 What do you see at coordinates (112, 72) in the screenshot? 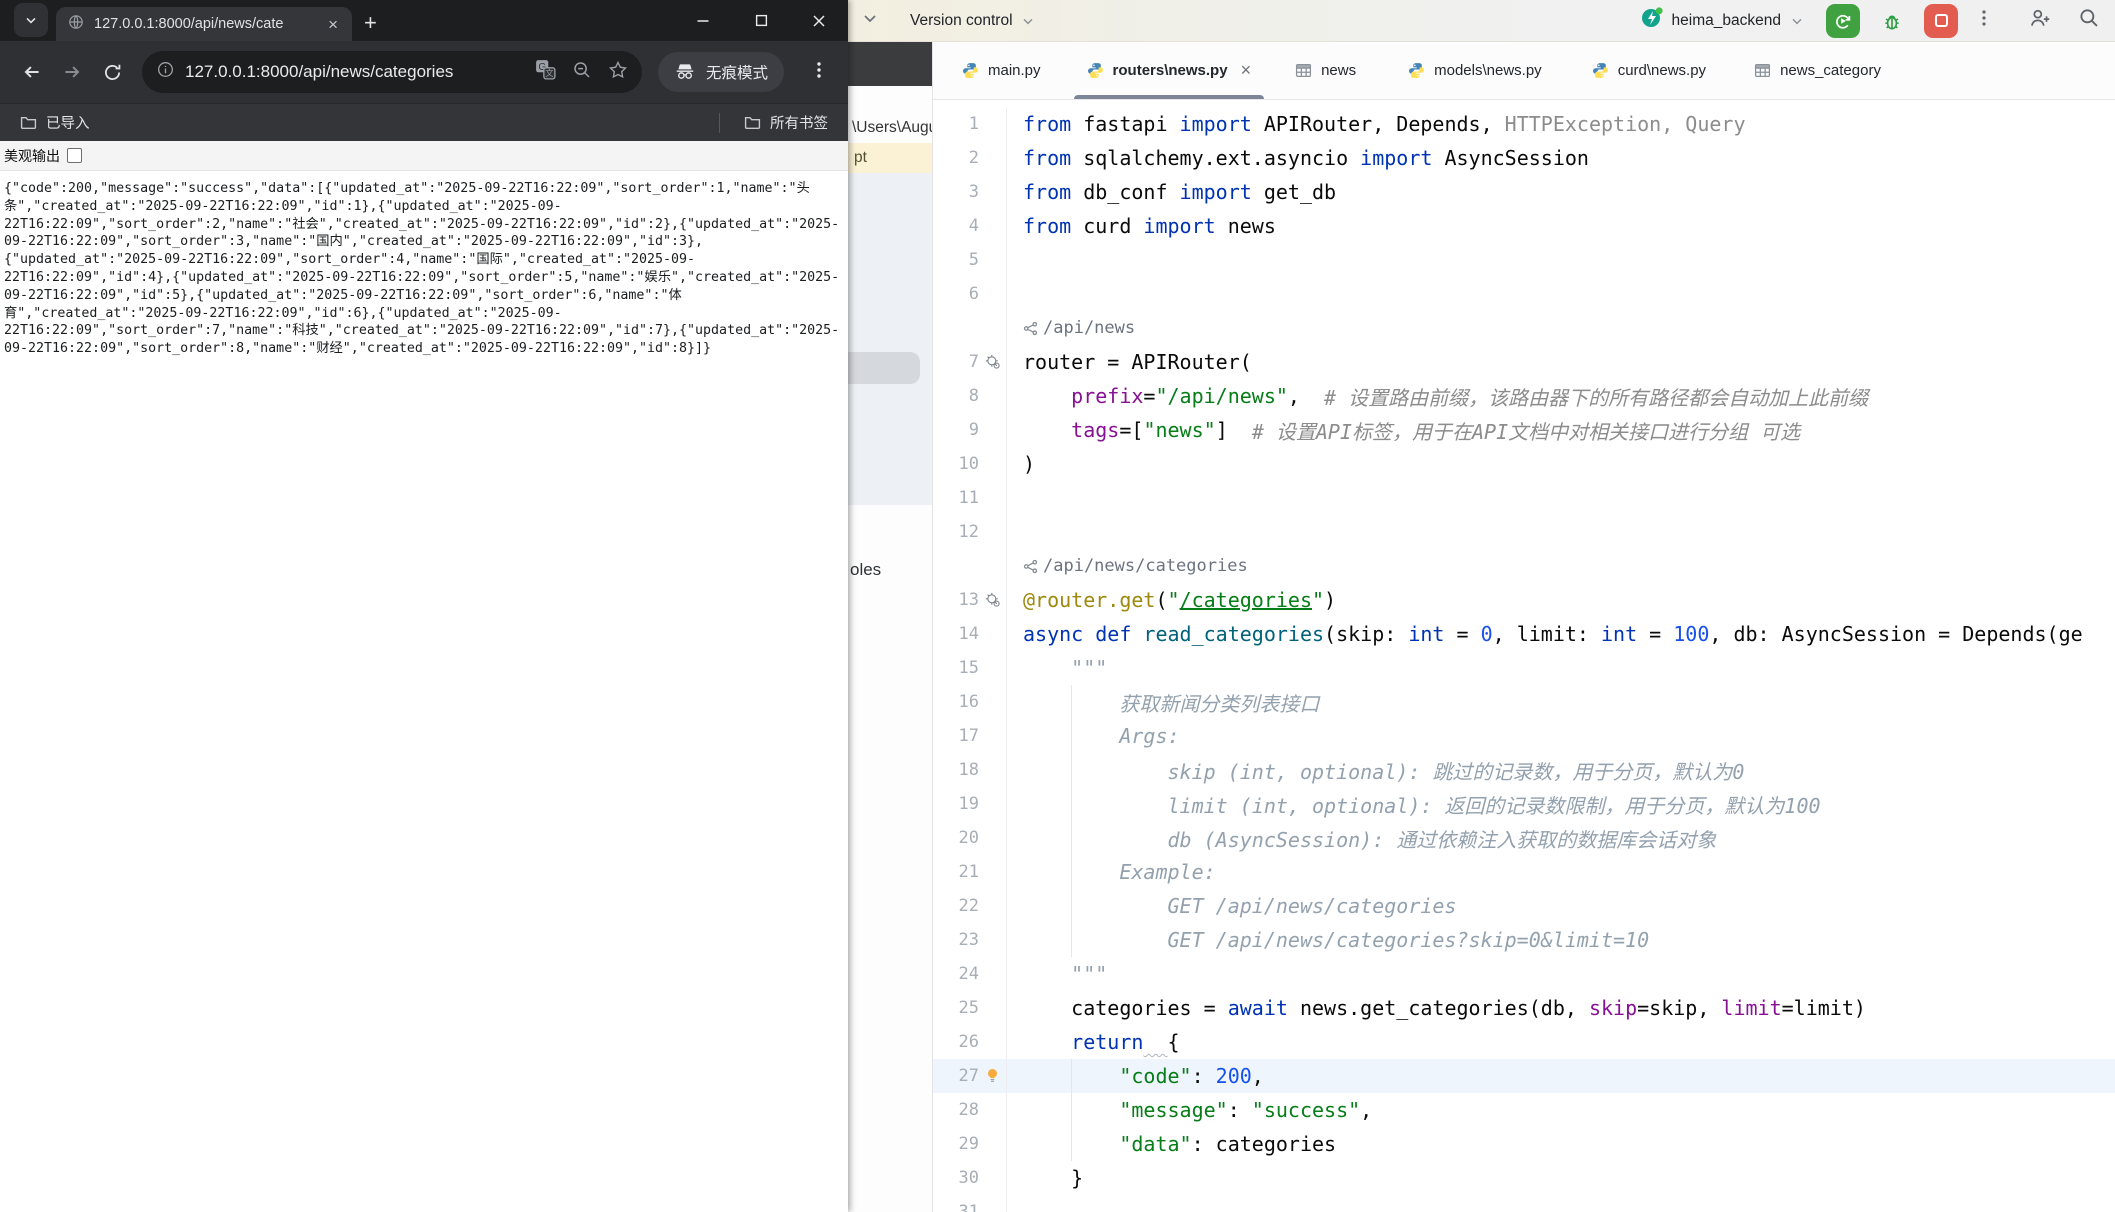
I see `reload-button` at bounding box center [112, 72].